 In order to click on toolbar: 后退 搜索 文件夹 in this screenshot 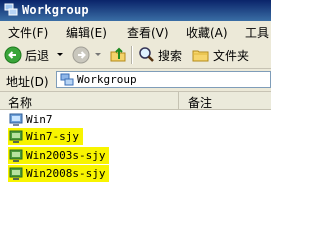, I will do `click(135, 55)`.